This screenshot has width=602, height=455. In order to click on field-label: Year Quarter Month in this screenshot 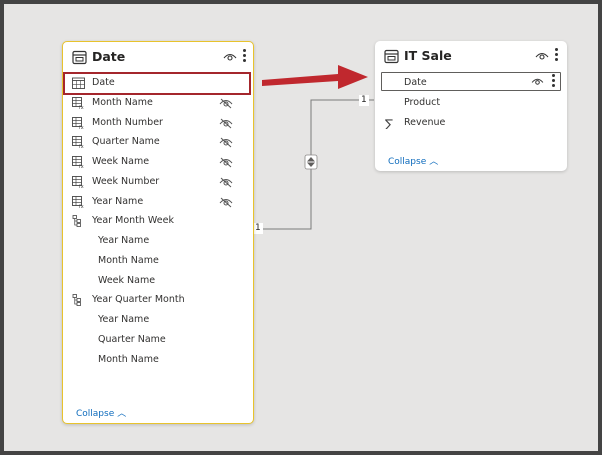, I will do `click(138, 300)`.